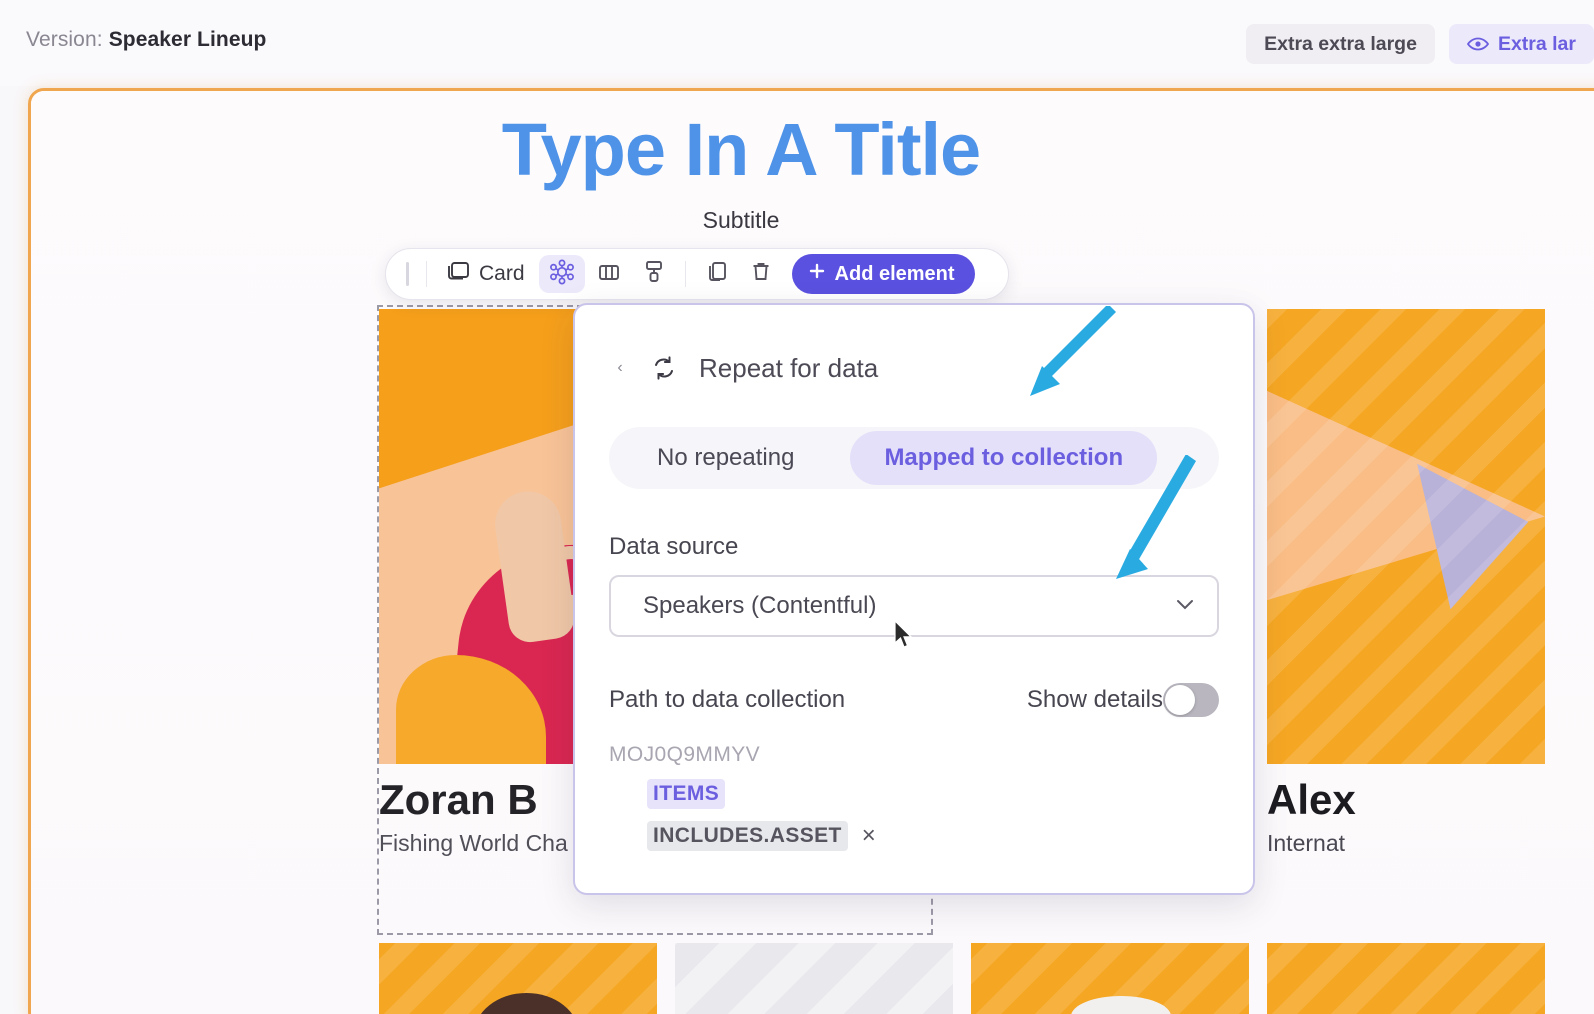 This screenshot has width=1594, height=1014. What do you see at coordinates (933, 836) in the screenshot?
I see `path-segment: INCLUDES.ASSET ×` at bounding box center [933, 836].